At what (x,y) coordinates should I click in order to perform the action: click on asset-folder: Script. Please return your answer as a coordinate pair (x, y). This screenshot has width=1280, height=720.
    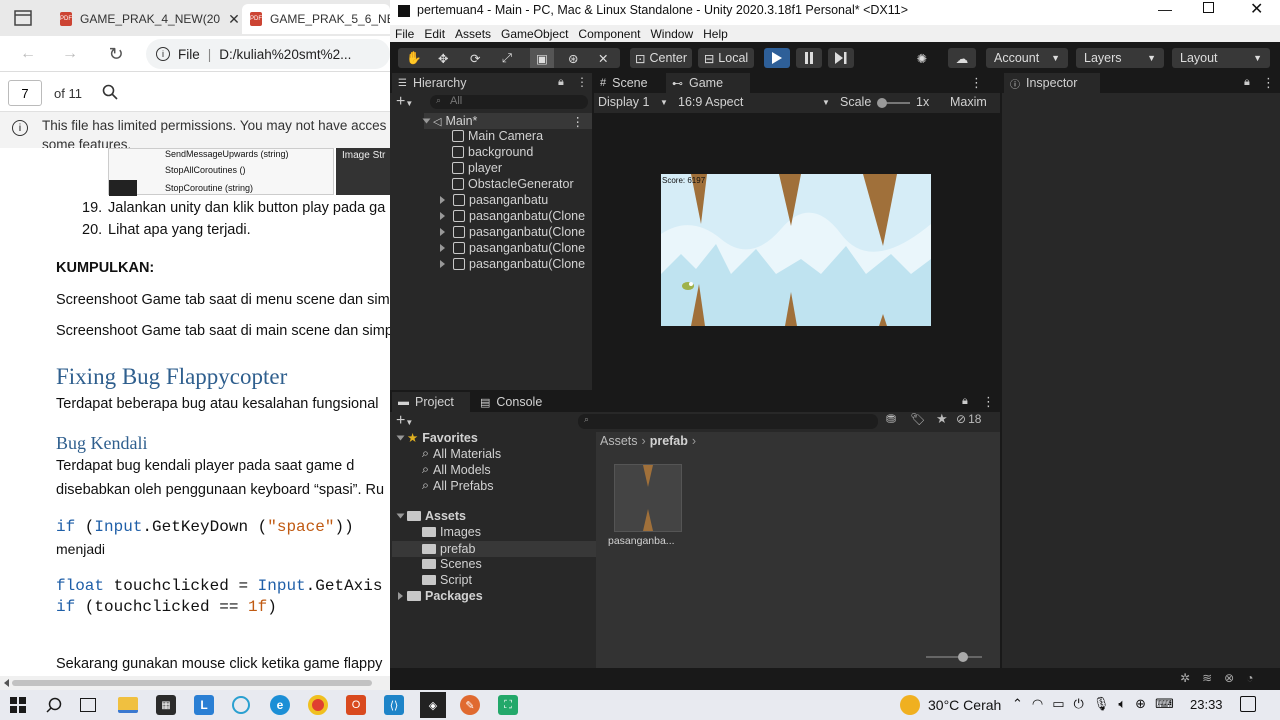
    Looking at the image, I should click on (447, 580).